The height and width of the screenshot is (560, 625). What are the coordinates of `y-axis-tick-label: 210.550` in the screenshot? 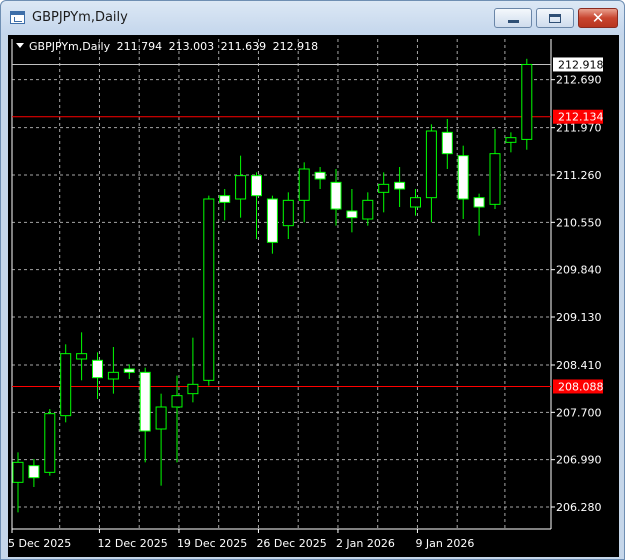 It's located at (579, 222).